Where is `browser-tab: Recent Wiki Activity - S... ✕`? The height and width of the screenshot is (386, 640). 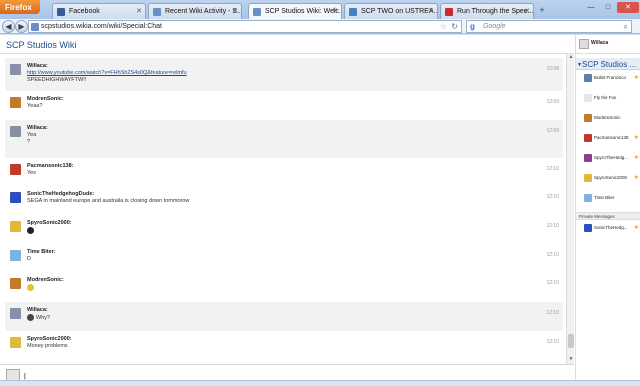
browser-tab: Recent Wiki Activity - S... ✕ is located at coordinates (195, 11).